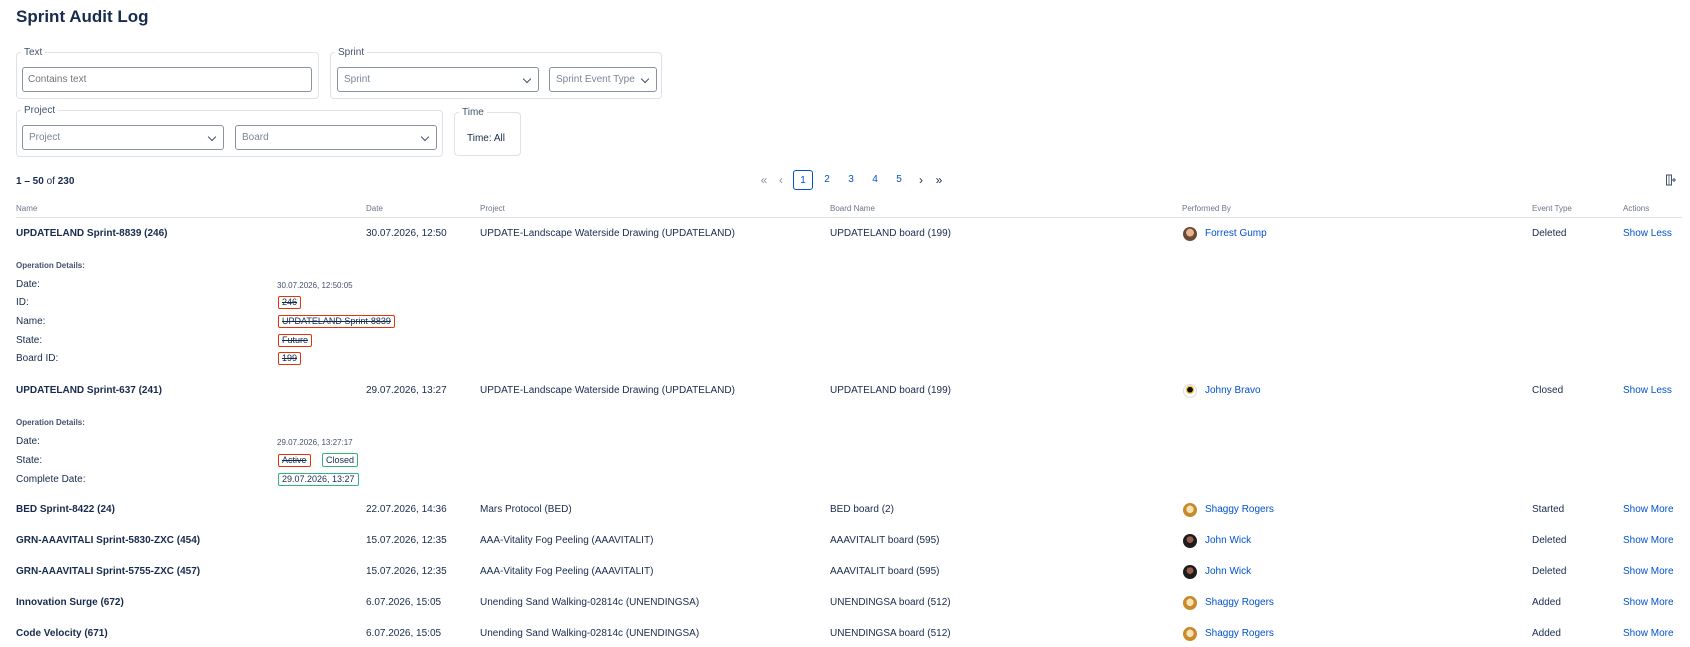 The image size is (1690, 647). What do you see at coordinates (1236, 233) in the screenshot?
I see `performer-link: Forrest Gump` at bounding box center [1236, 233].